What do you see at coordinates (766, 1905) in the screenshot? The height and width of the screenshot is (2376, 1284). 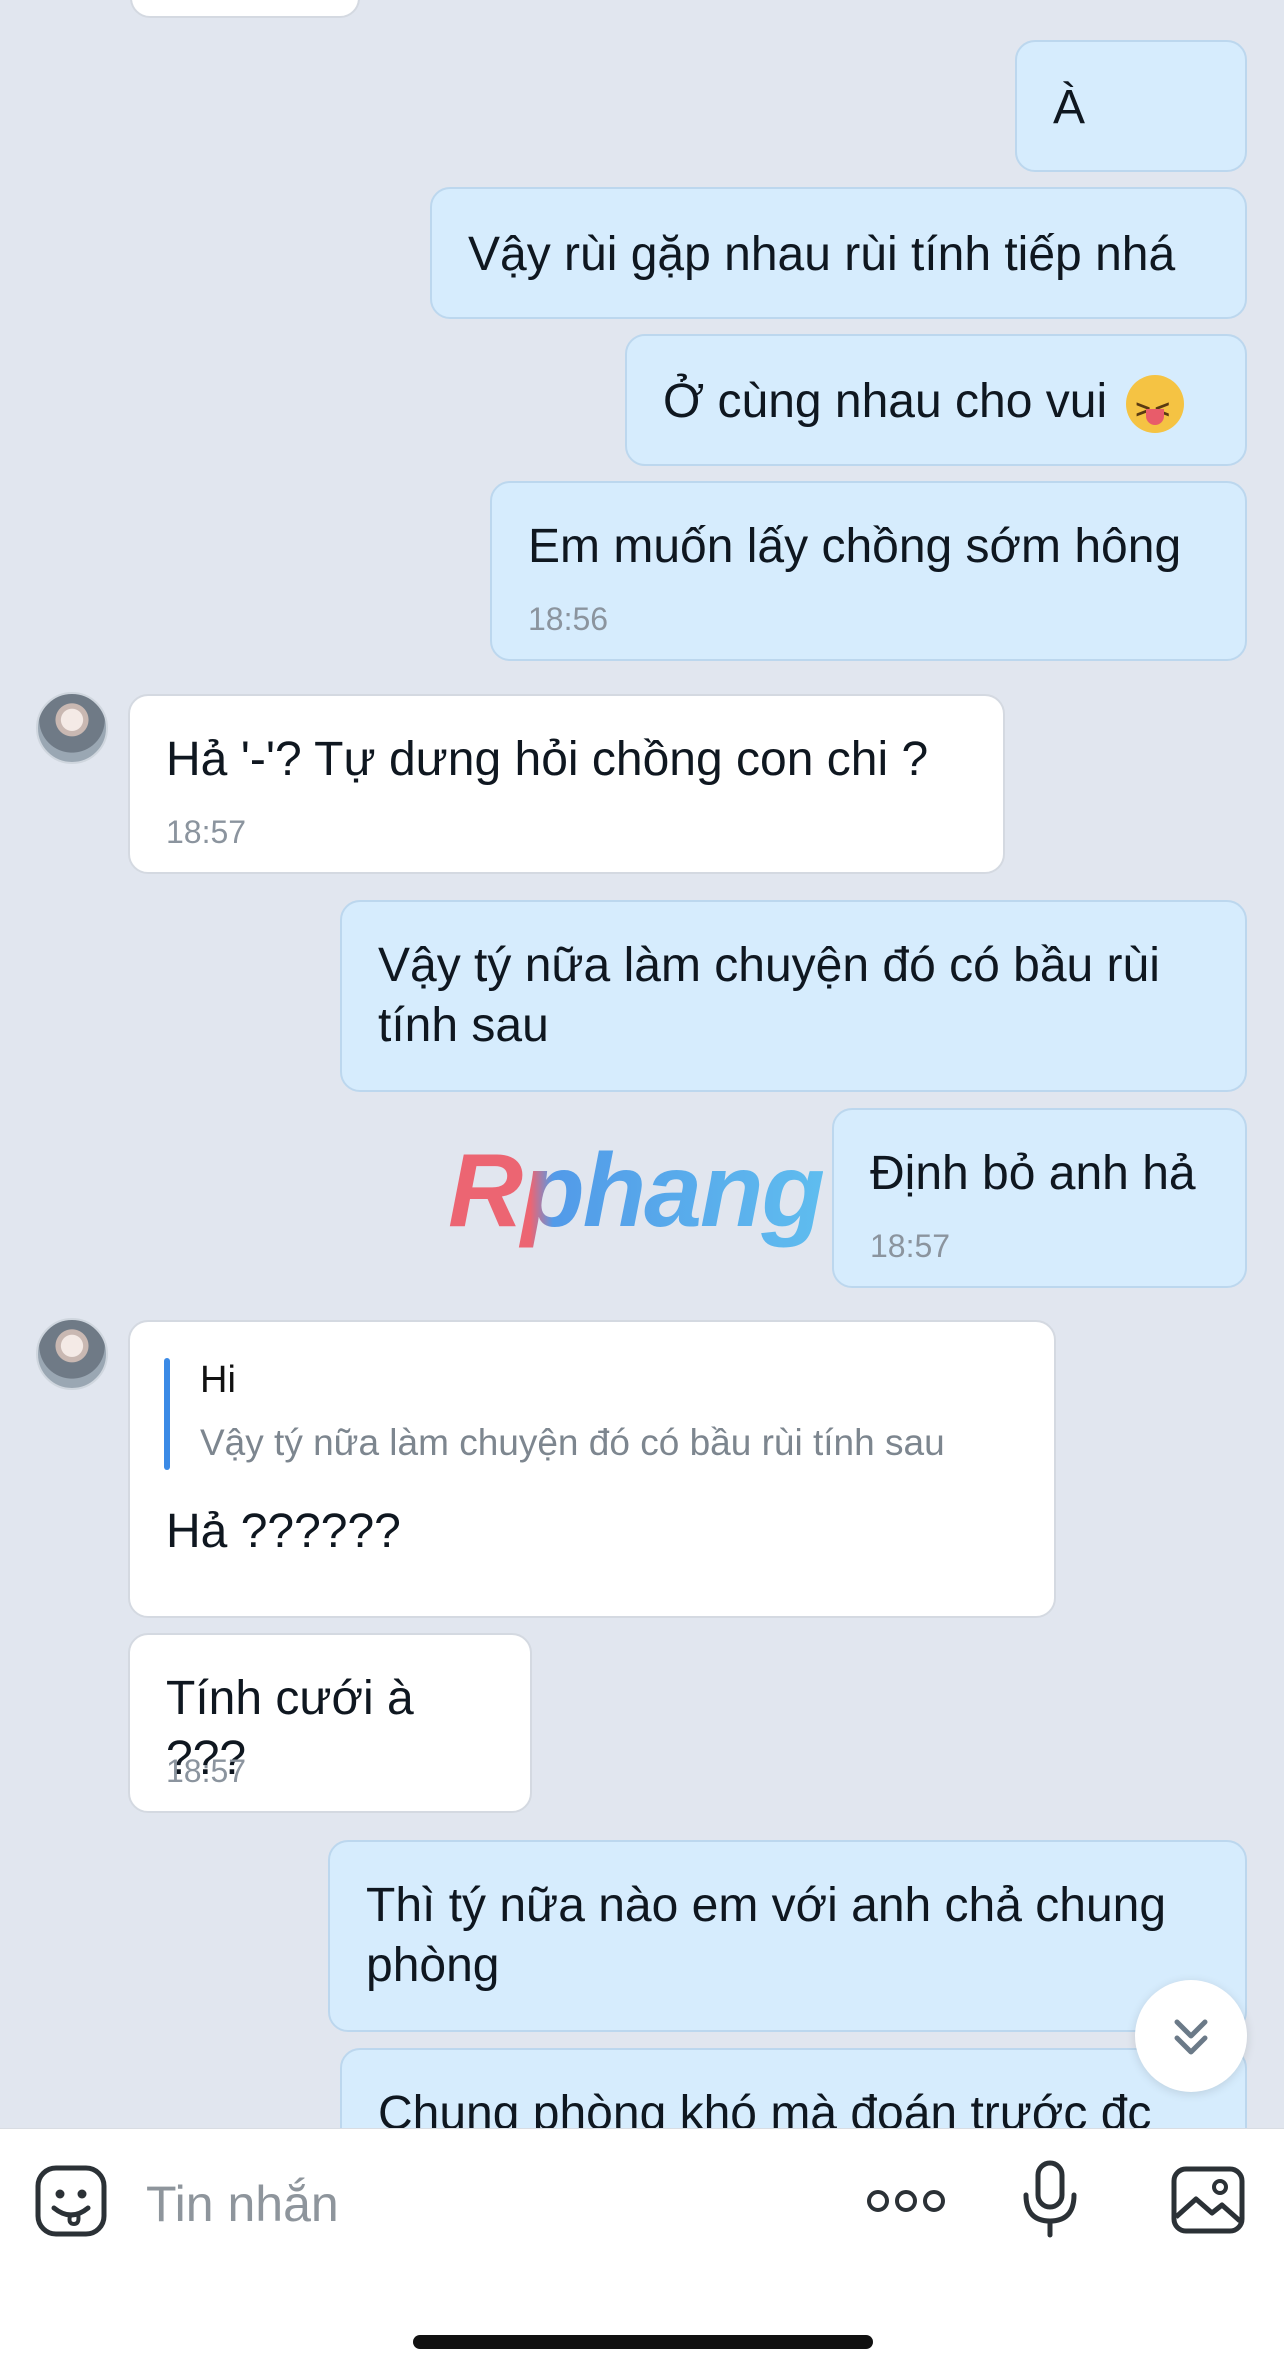 I see `message-text-line1: Thì tý nữa nào em với anh chả chung` at bounding box center [766, 1905].